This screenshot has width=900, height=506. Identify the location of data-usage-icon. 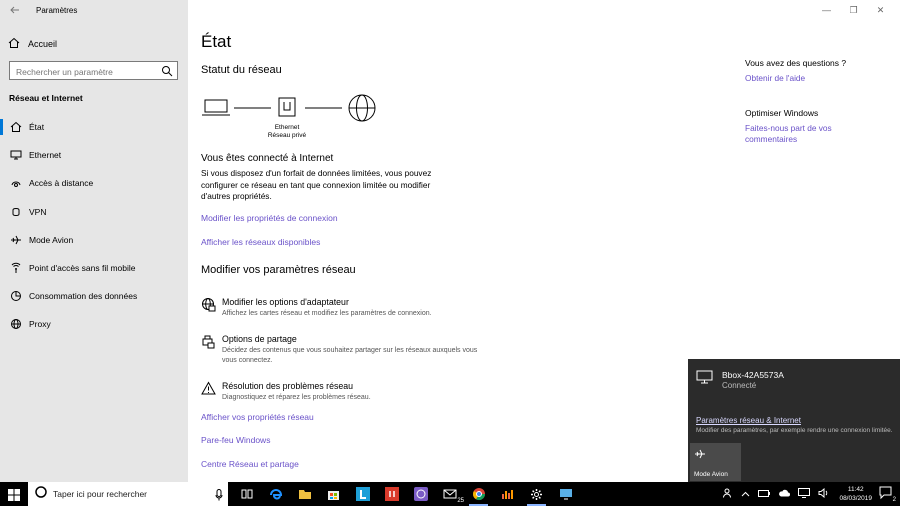
(16, 296).